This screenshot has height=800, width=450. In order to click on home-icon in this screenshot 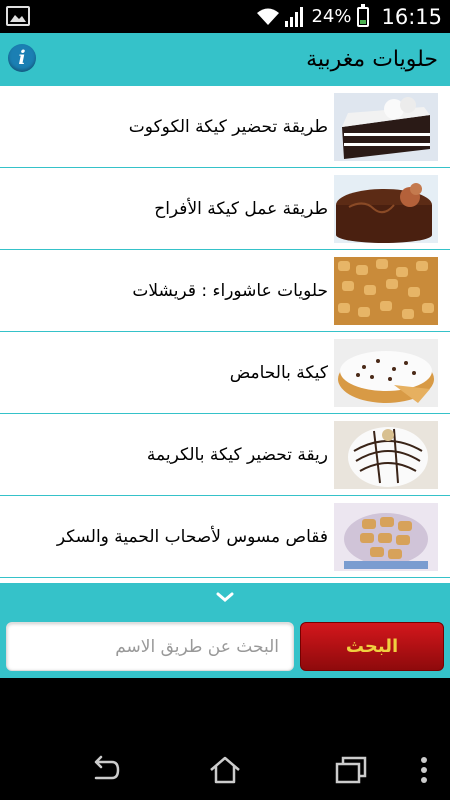, I will do `click(225, 770)`.